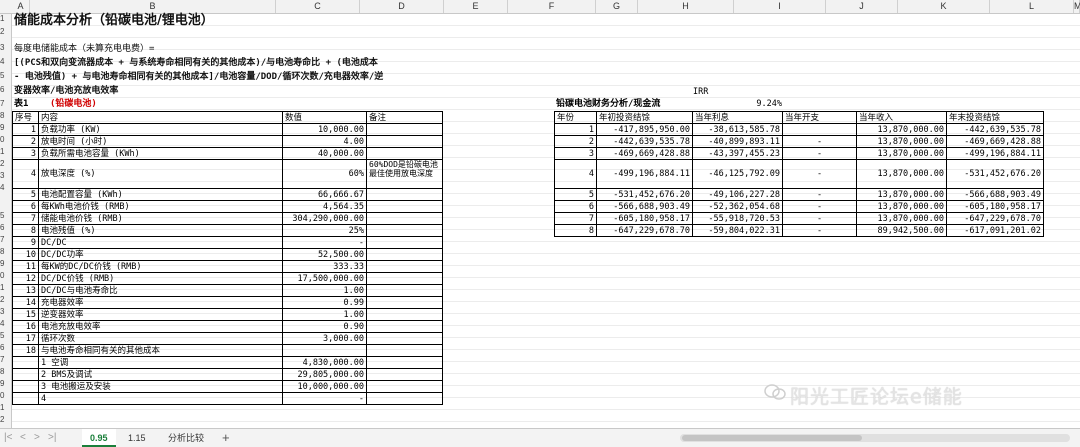 This screenshot has height=447, width=1080. I want to click on row-value: 304,290,000.00, so click(324, 218).